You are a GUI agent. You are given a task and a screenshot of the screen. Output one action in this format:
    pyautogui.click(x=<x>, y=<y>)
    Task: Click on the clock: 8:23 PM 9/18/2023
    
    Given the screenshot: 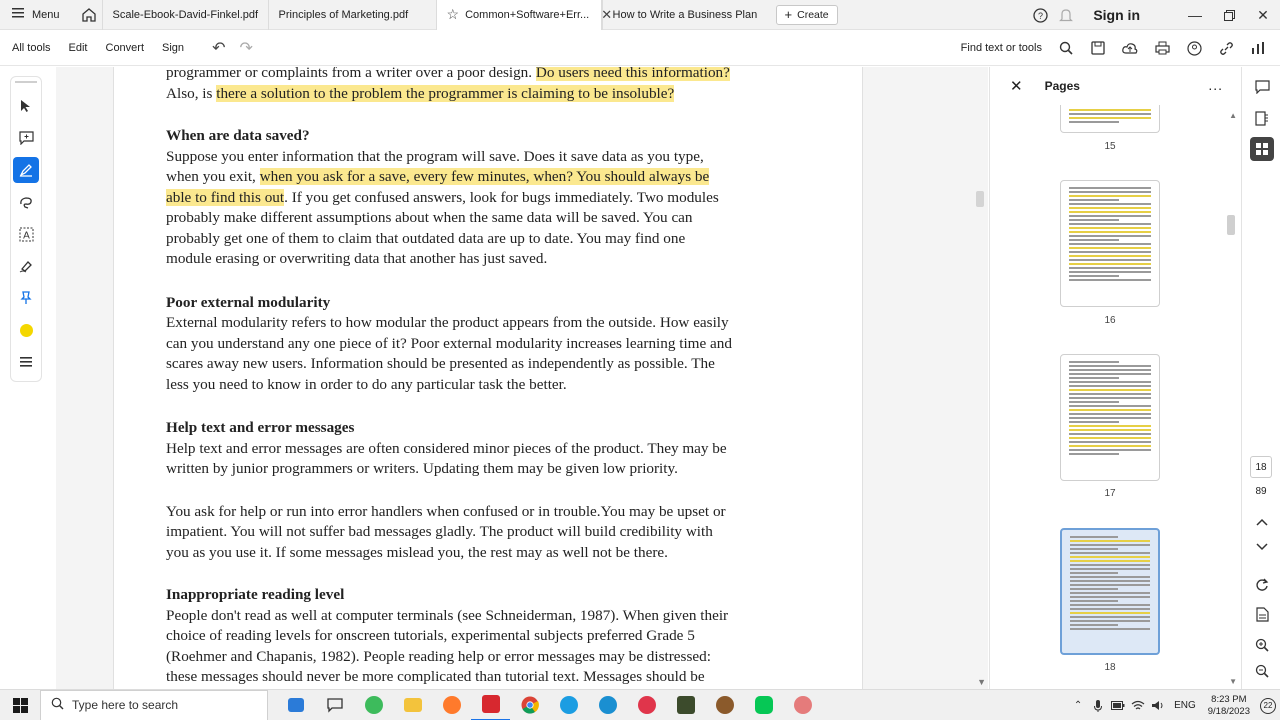 What is the action you would take?
    pyautogui.click(x=1229, y=706)
    